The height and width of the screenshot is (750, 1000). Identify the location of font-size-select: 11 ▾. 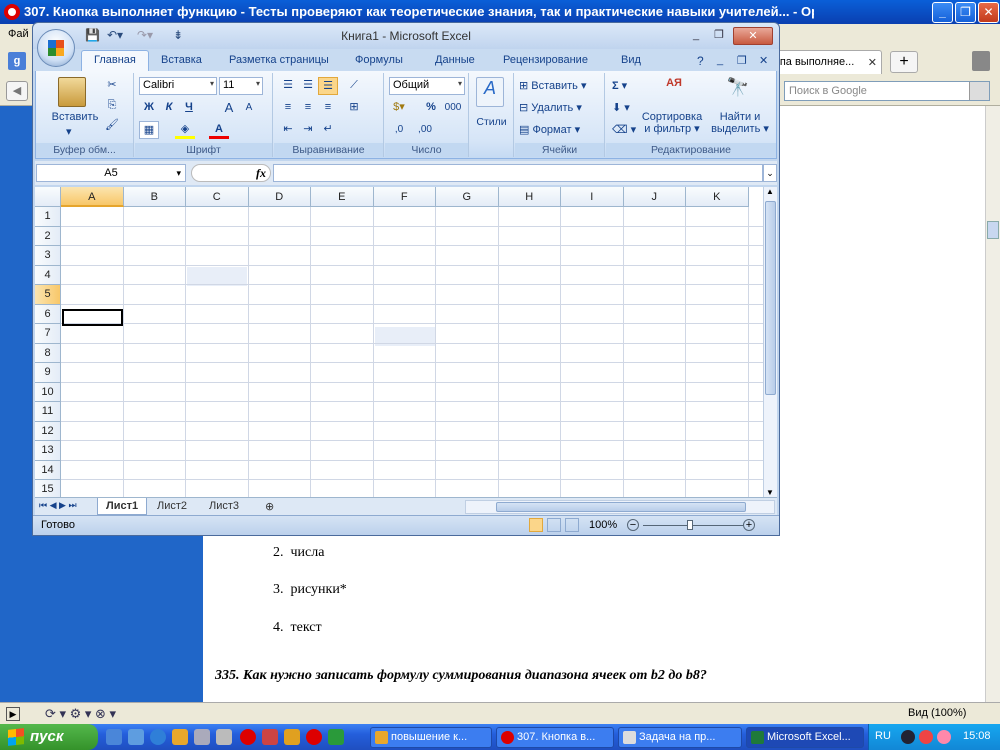
(241, 86).